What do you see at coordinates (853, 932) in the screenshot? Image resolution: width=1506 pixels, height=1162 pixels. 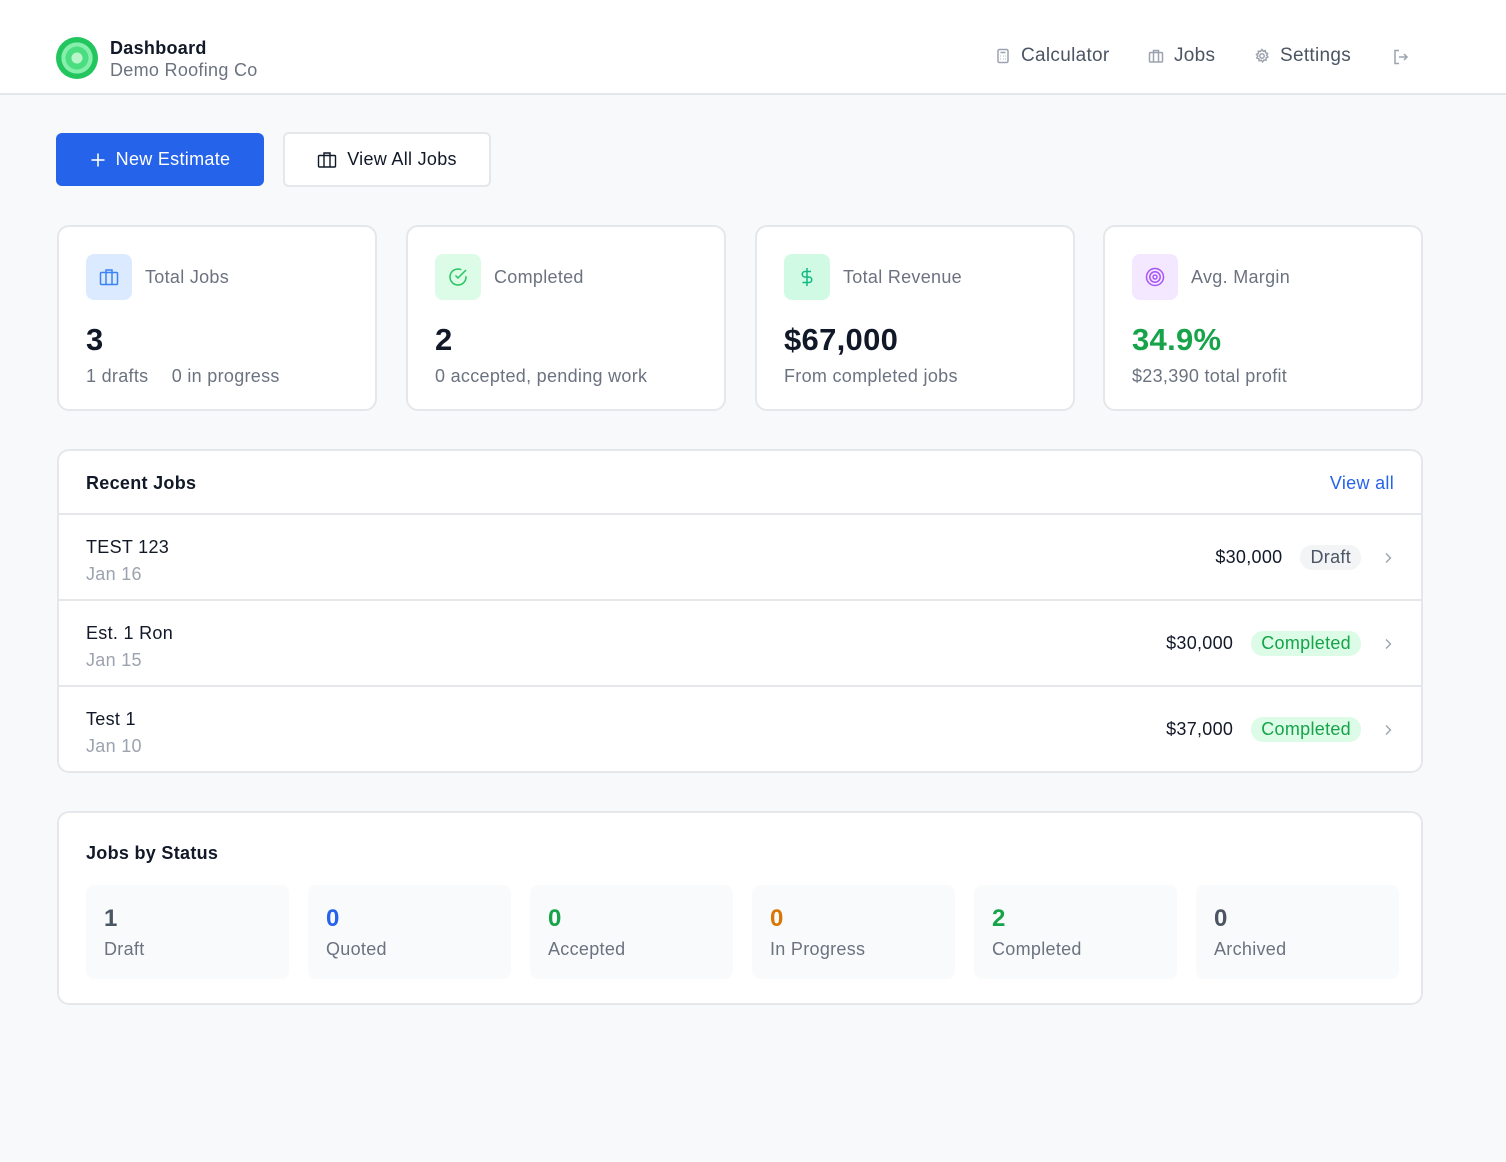 I see `status-tile-in-progress: 0 In Progress` at bounding box center [853, 932].